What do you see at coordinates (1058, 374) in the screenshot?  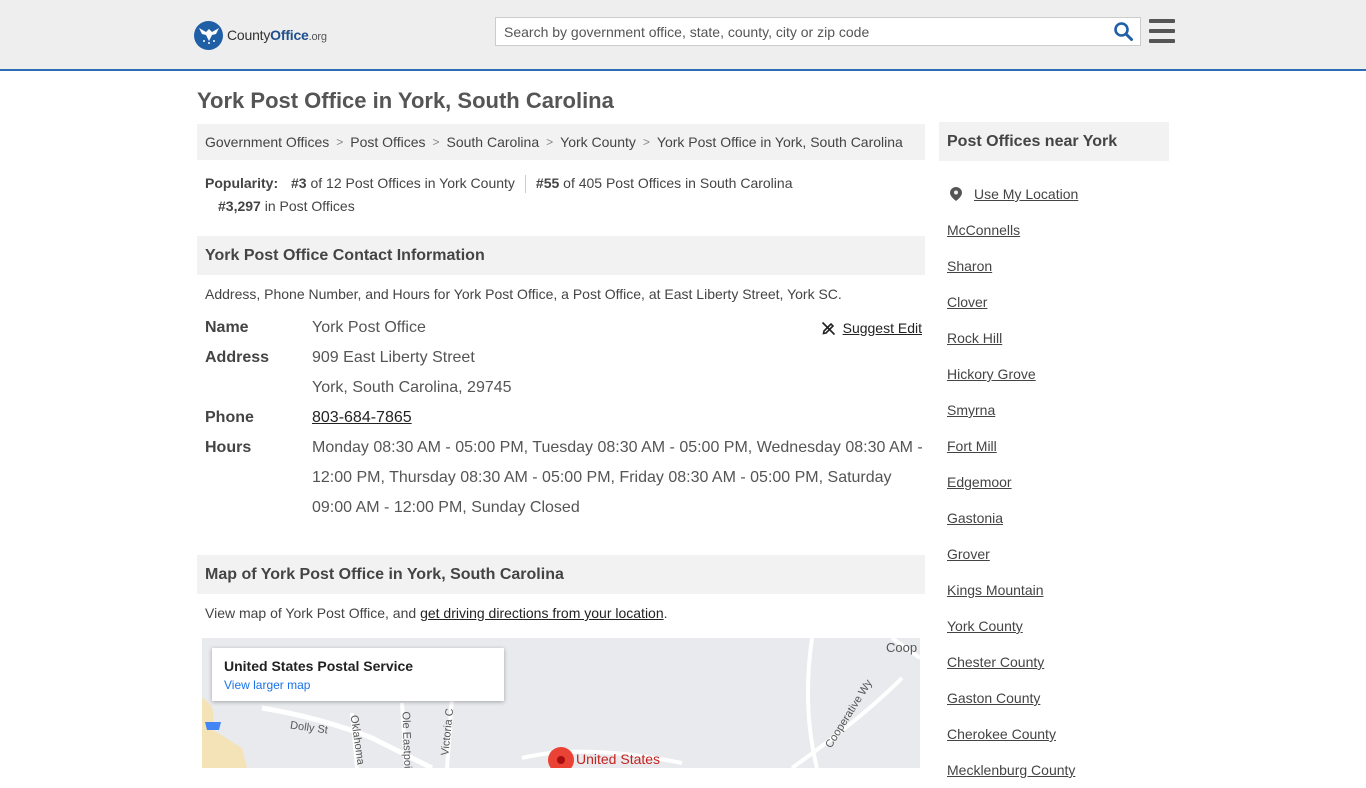 I see `sidebar-item-hickory-grove: Hickory Grove` at bounding box center [1058, 374].